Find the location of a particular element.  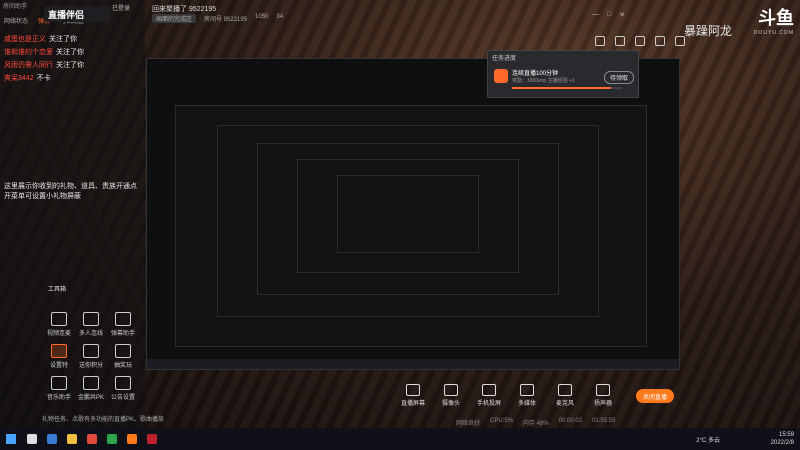

tool-label: 视频连麦 is located at coordinates (58, 334).